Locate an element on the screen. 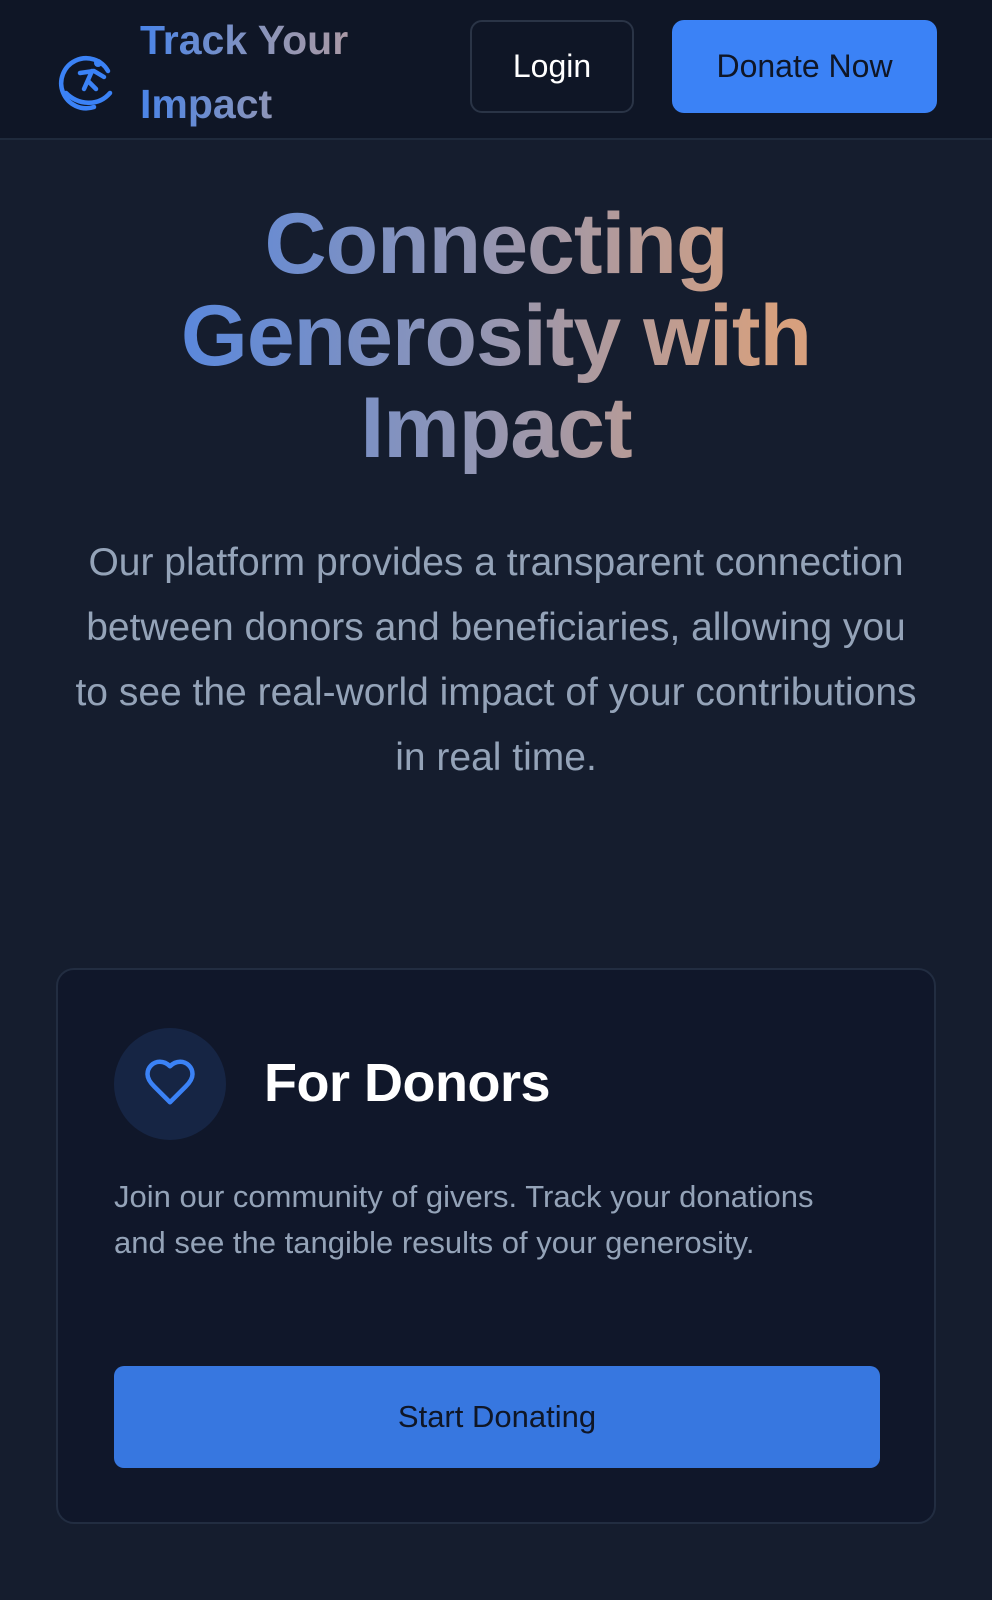 The image size is (992, 1600). donate-now-button: Donate Now is located at coordinates (804, 66).